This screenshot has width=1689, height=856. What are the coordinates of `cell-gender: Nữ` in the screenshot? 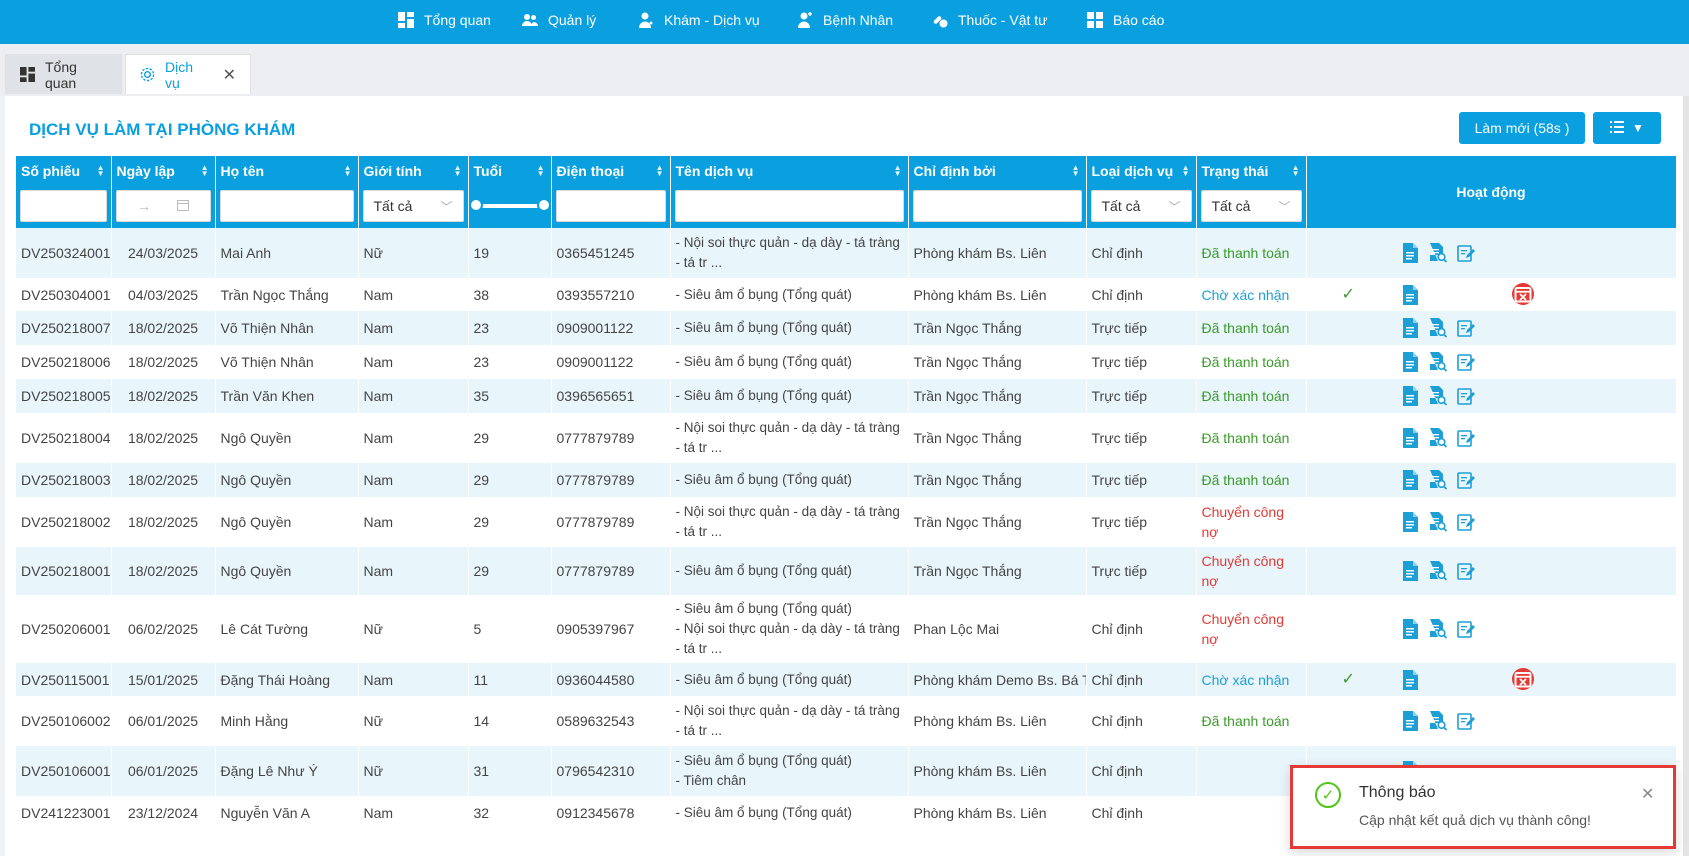 It's located at (413, 629).